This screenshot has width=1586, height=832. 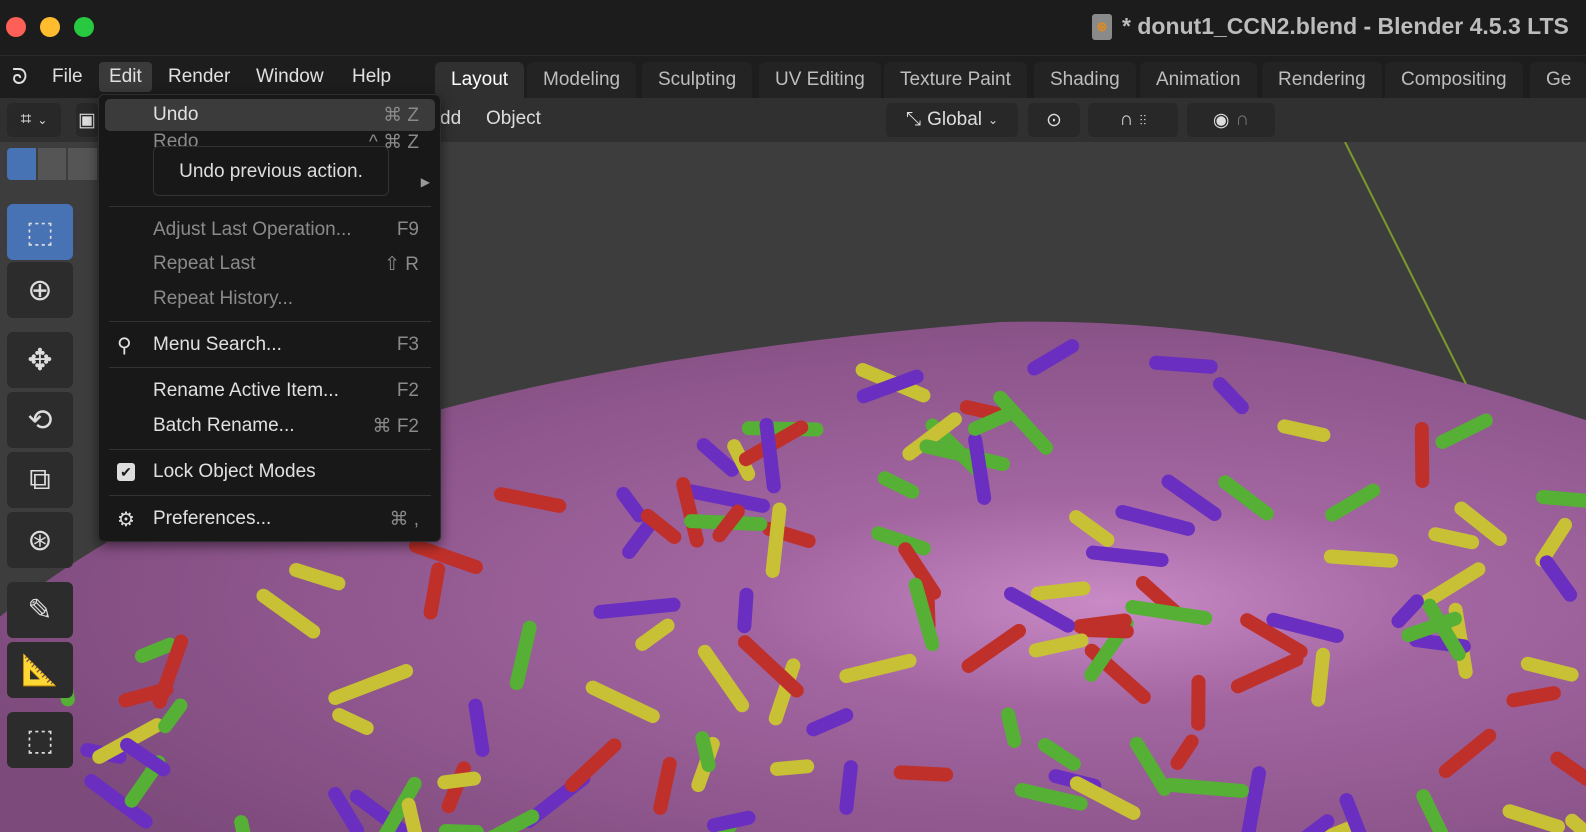 What do you see at coordinates (270, 426) in the screenshot?
I see `menu-item-batch-rename: Batch Rename... ⌘ F2` at bounding box center [270, 426].